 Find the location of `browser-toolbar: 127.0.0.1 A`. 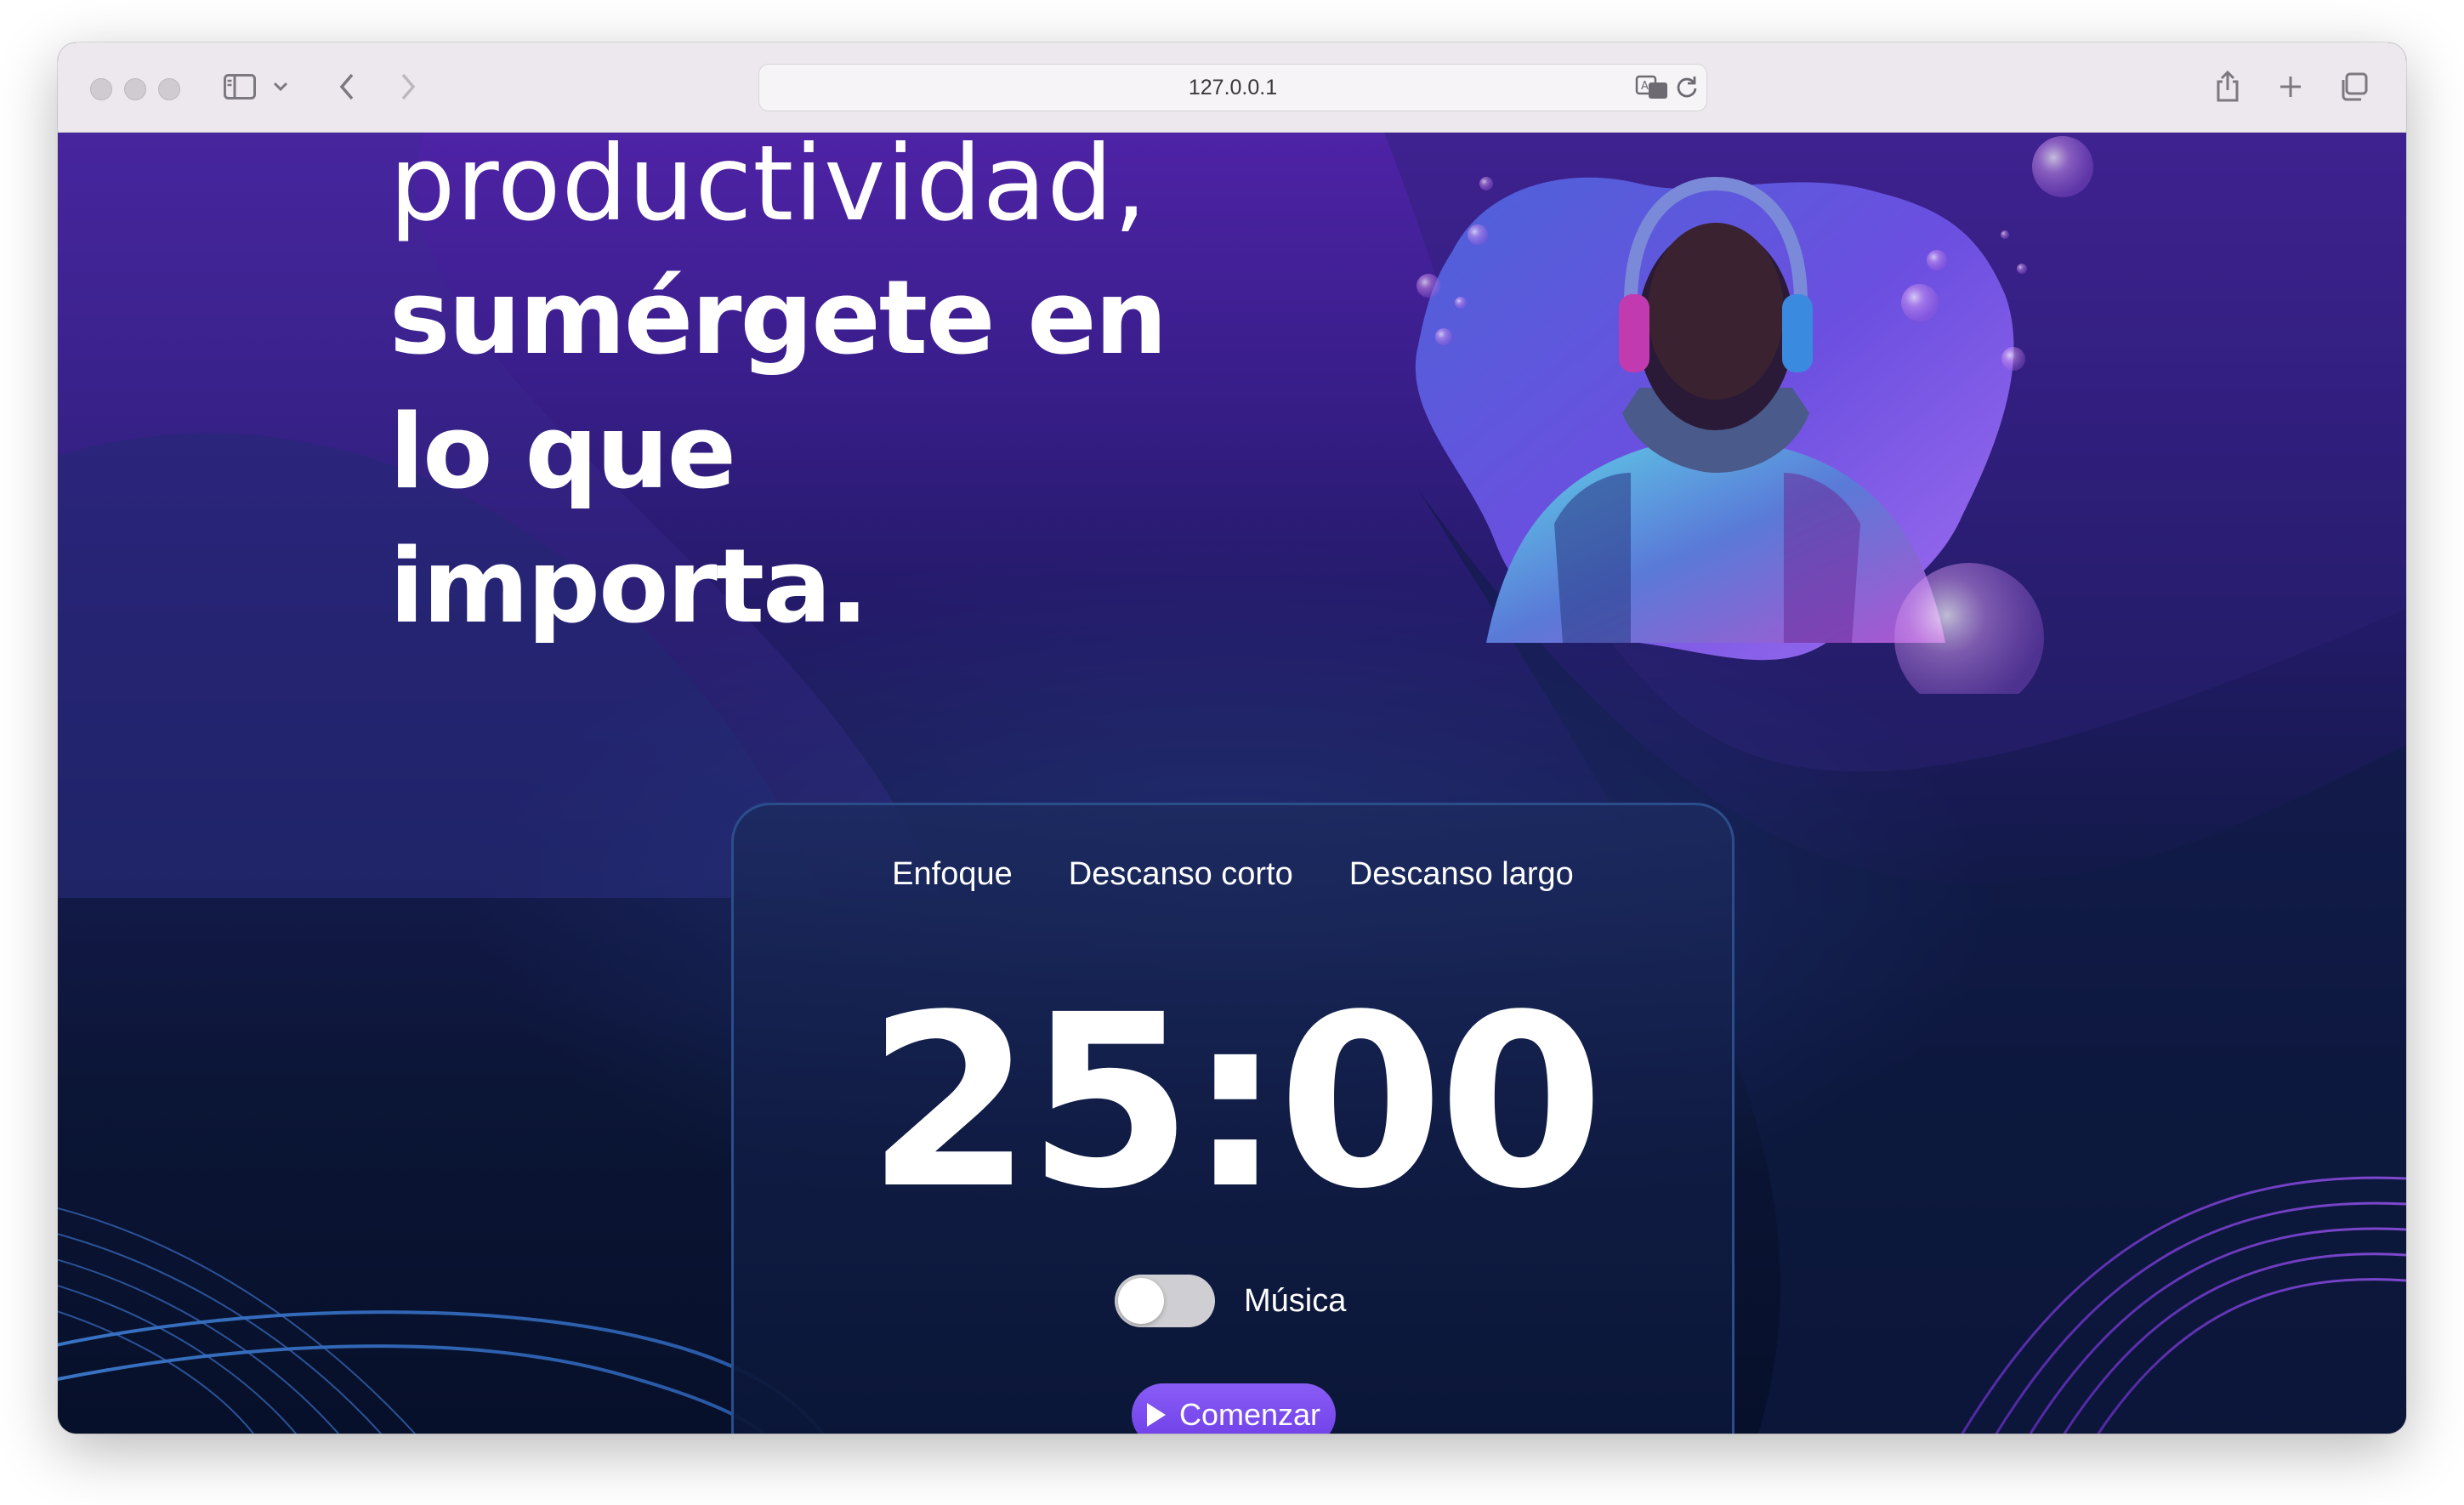

browser-toolbar: 127.0.0.1 A is located at coordinates (1232, 88).